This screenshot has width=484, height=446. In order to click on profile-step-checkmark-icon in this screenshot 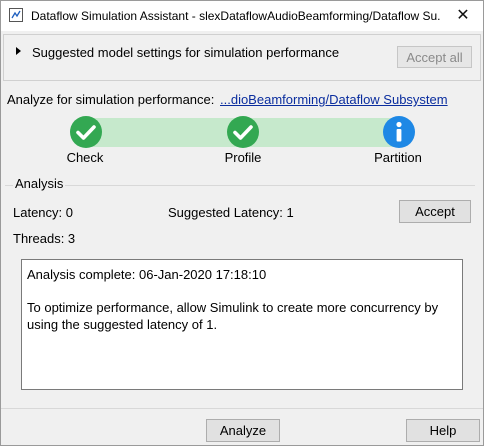, I will do `click(243, 132)`.